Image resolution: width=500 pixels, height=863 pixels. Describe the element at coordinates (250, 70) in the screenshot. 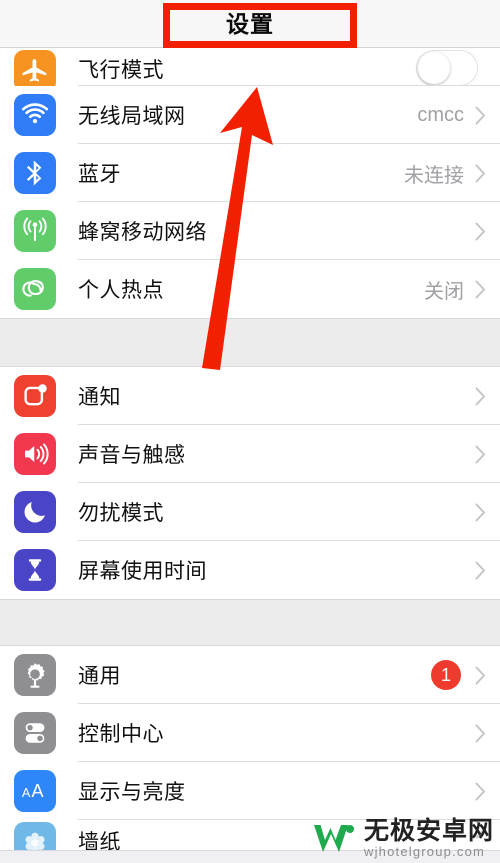

I see `settings-row-airplane-mode: 飞行模式` at that location.